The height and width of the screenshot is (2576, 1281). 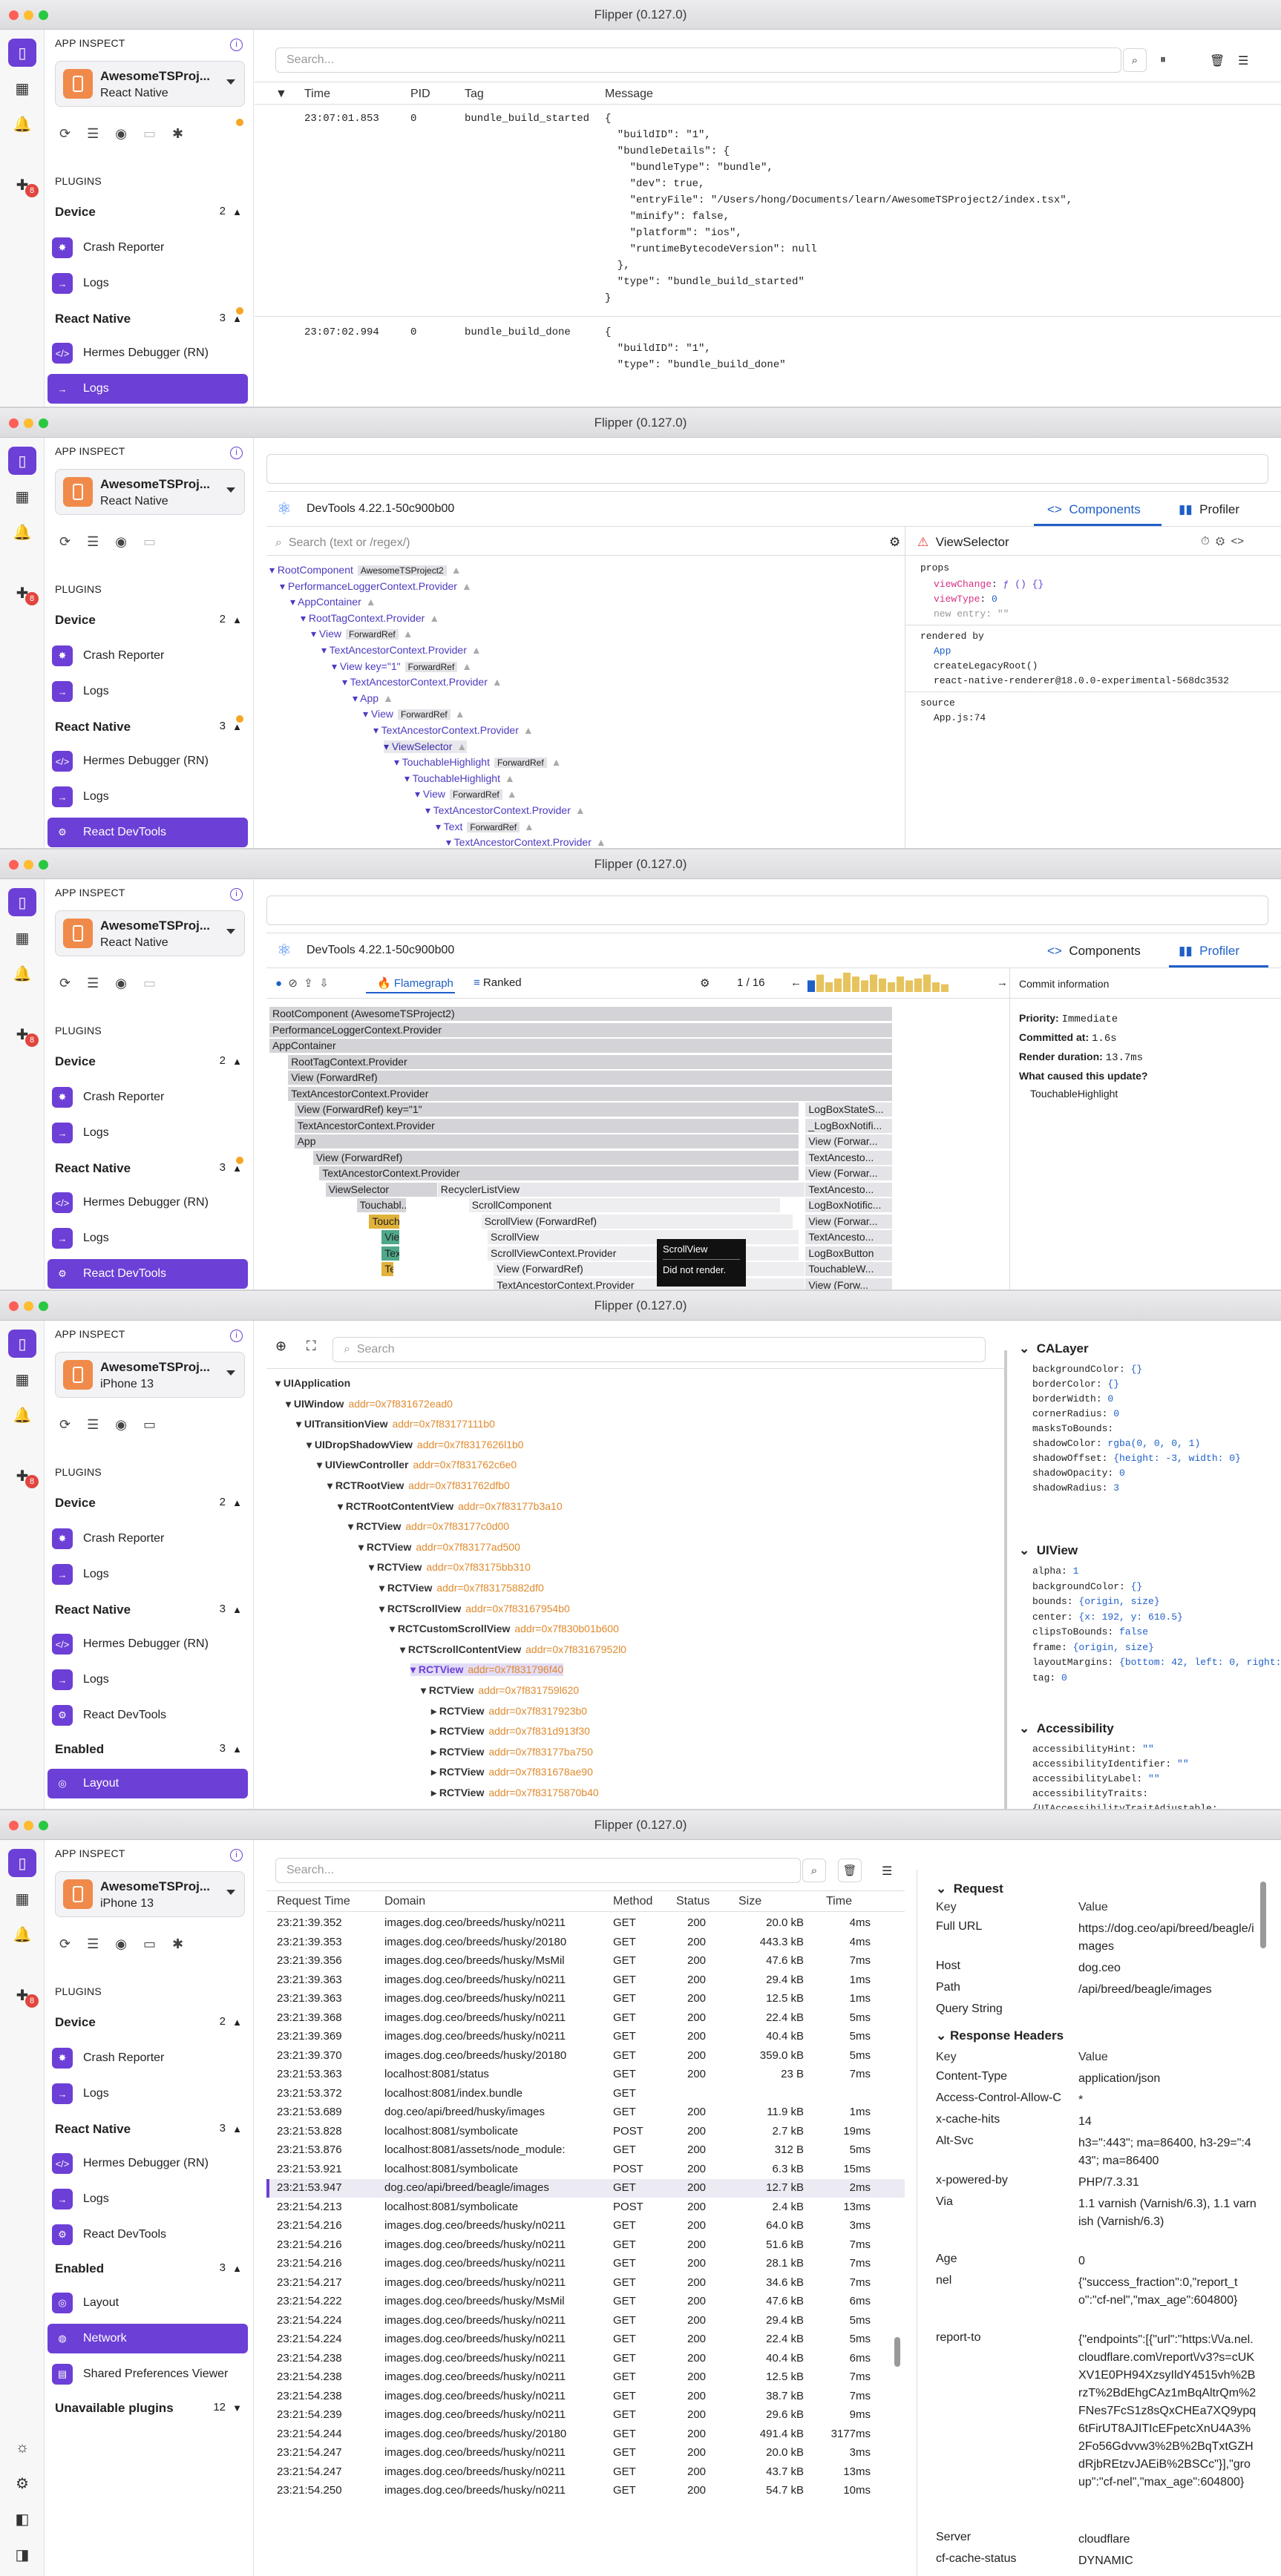 What do you see at coordinates (1167, 2261) in the screenshot?
I see `kv-value: 0` at bounding box center [1167, 2261].